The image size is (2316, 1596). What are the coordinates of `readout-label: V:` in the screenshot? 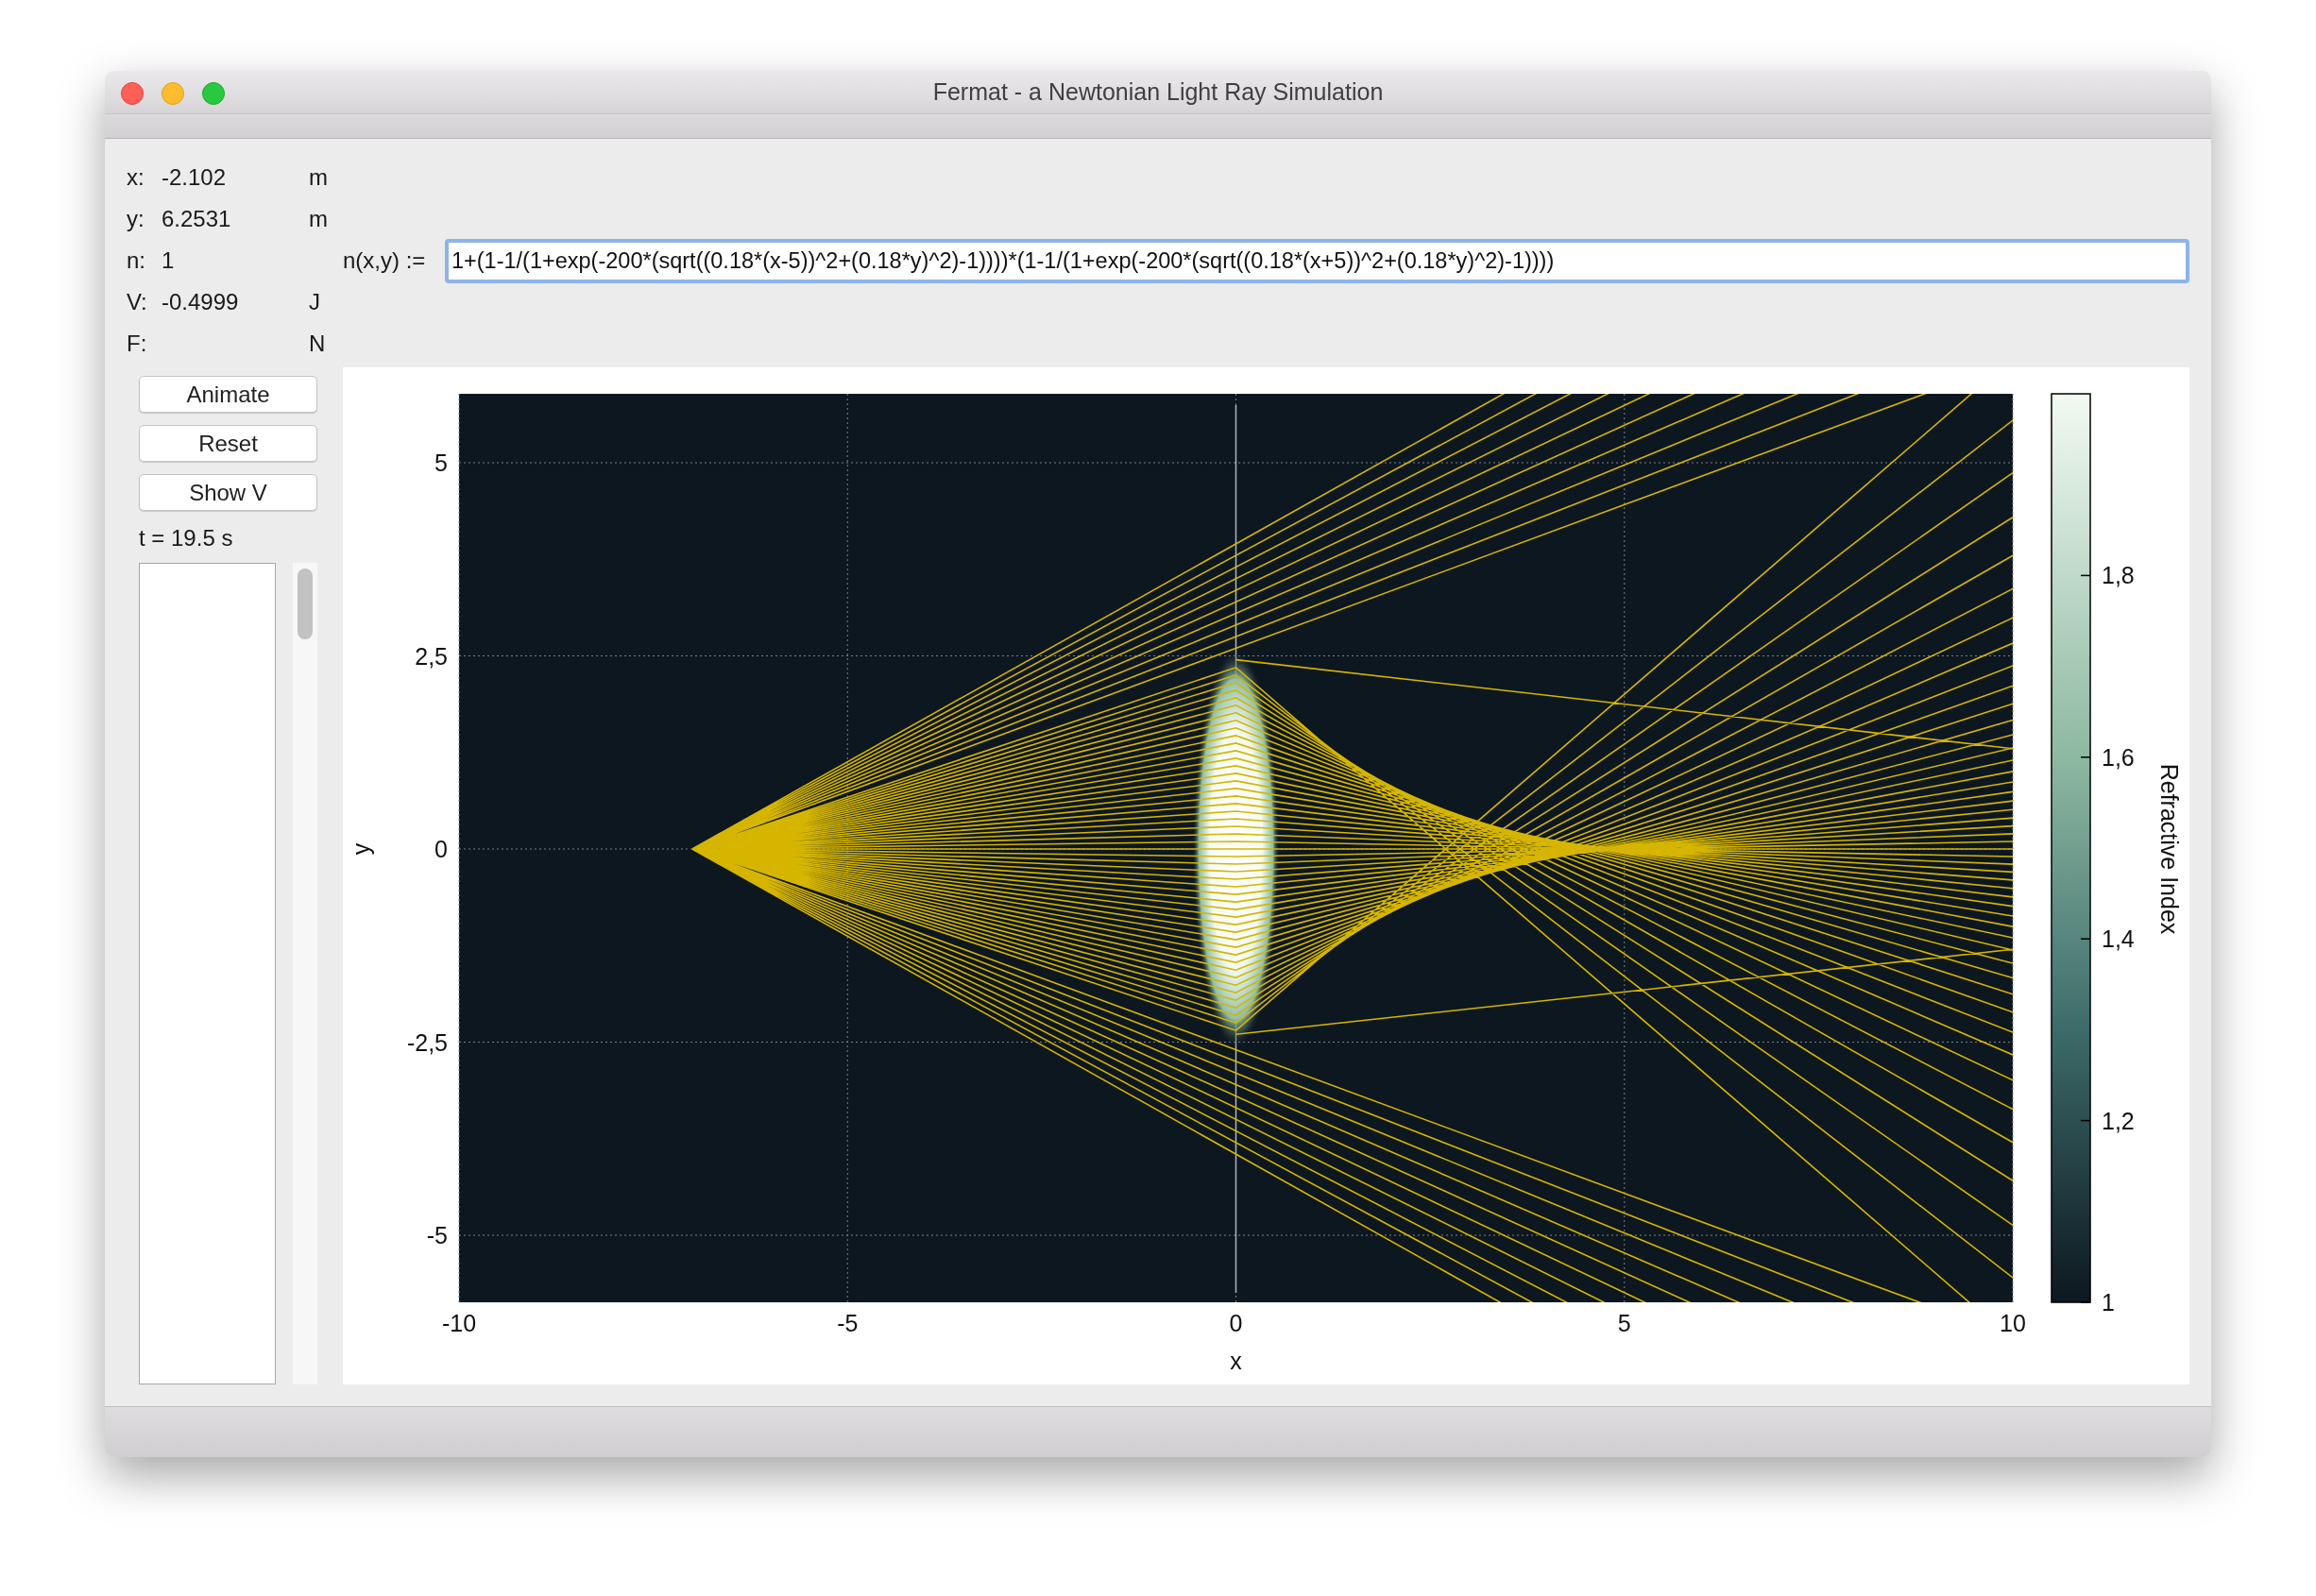 It's located at (137, 302).